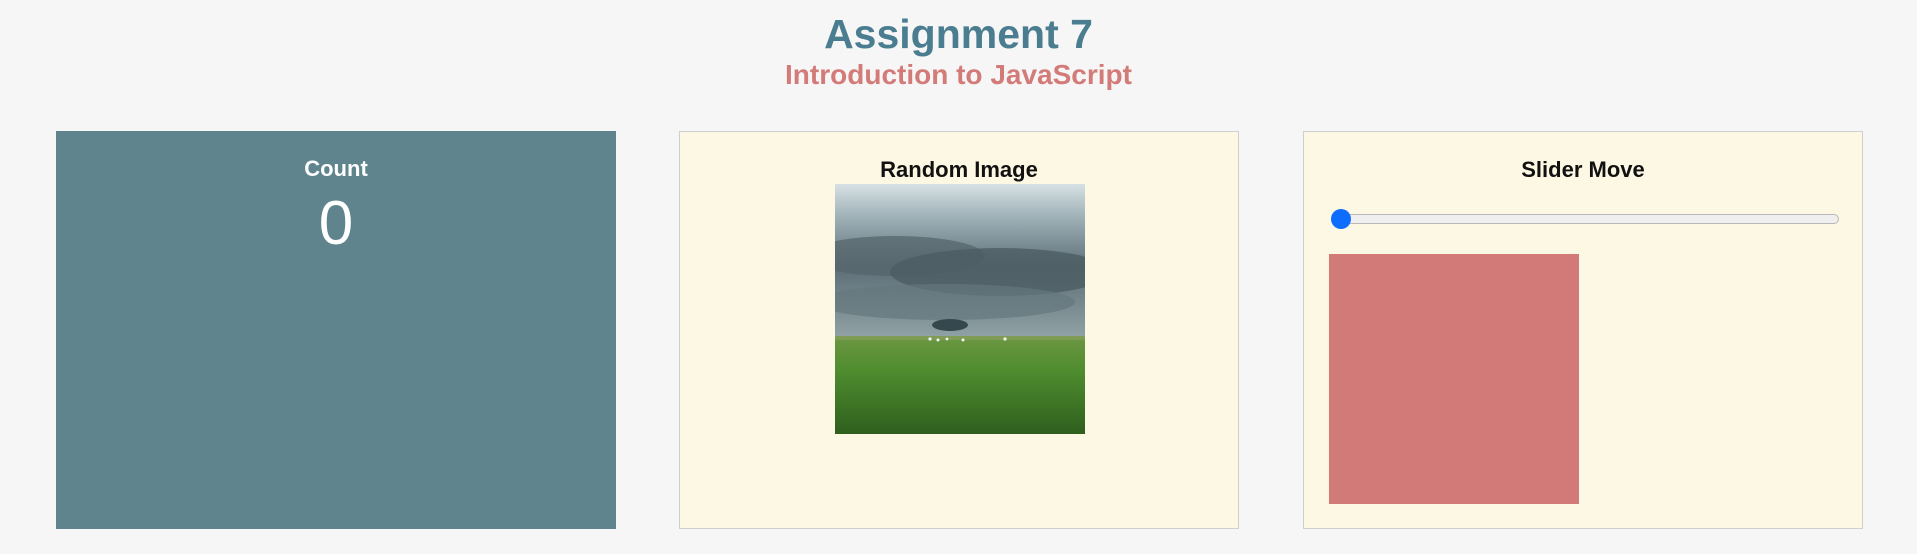 This screenshot has width=1917, height=554. Describe the element at coordinates (958, 74) in the screenshot. I see `page-subtitle: Introduction to JavaScript` at that location.